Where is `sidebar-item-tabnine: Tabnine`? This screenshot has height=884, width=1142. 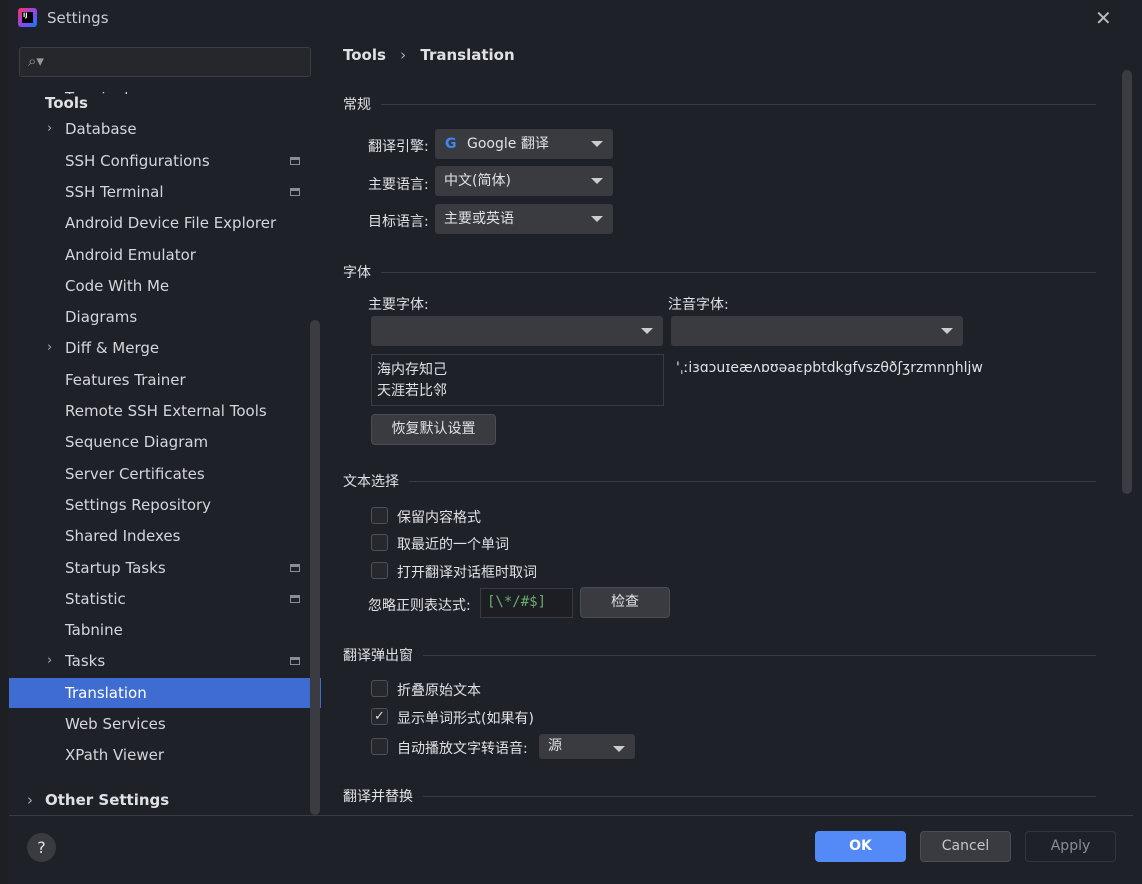
sidebar-item-tabnine: Tabnine is located at coordinates (159, 630).